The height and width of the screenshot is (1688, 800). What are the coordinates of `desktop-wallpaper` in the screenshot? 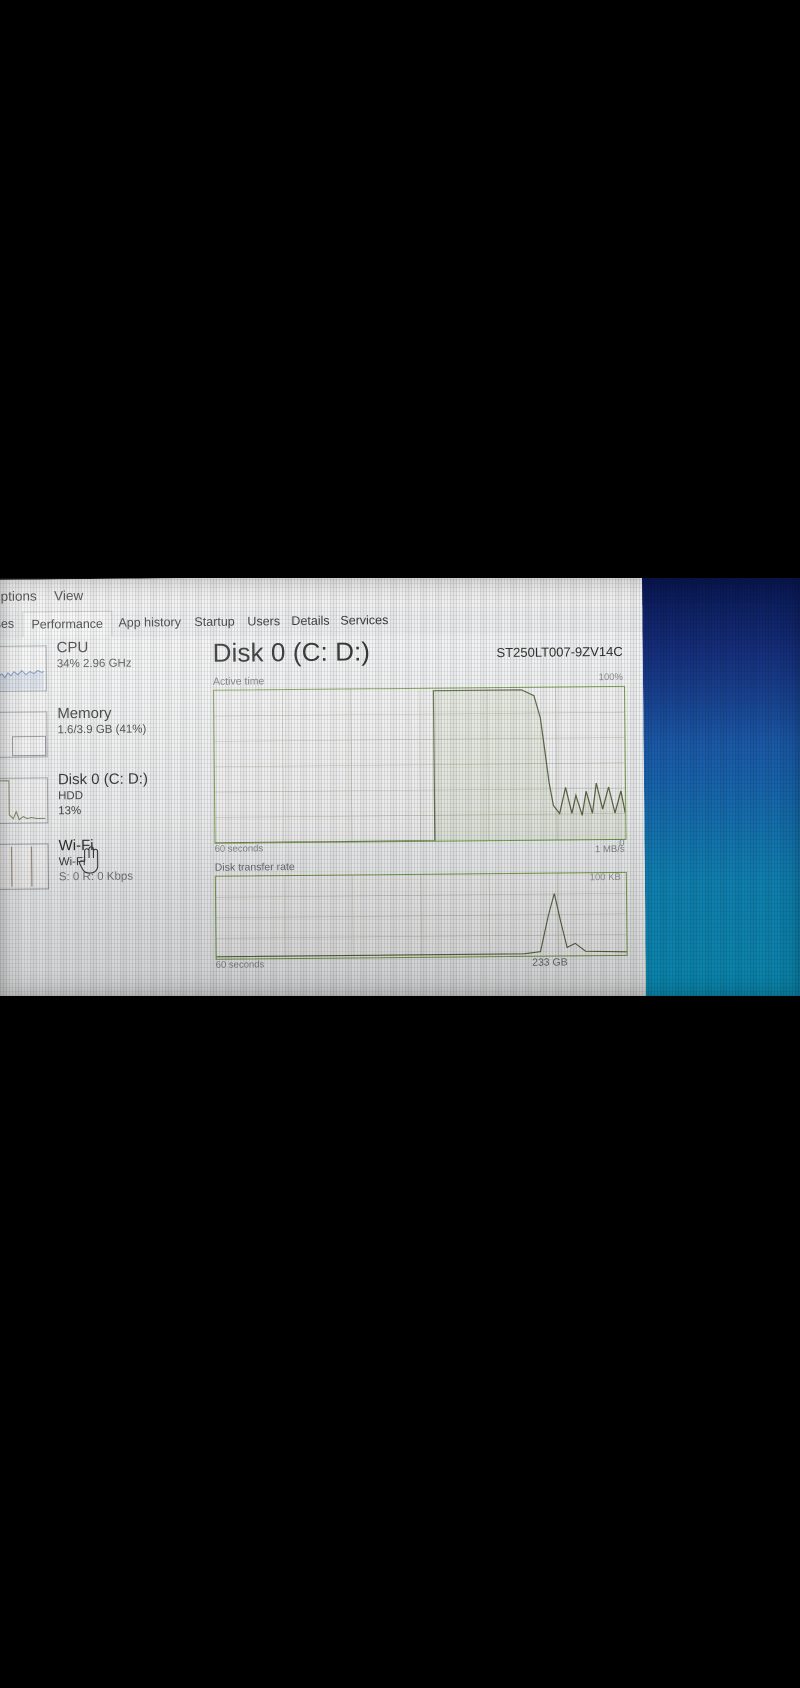 It's located at (718, 787).